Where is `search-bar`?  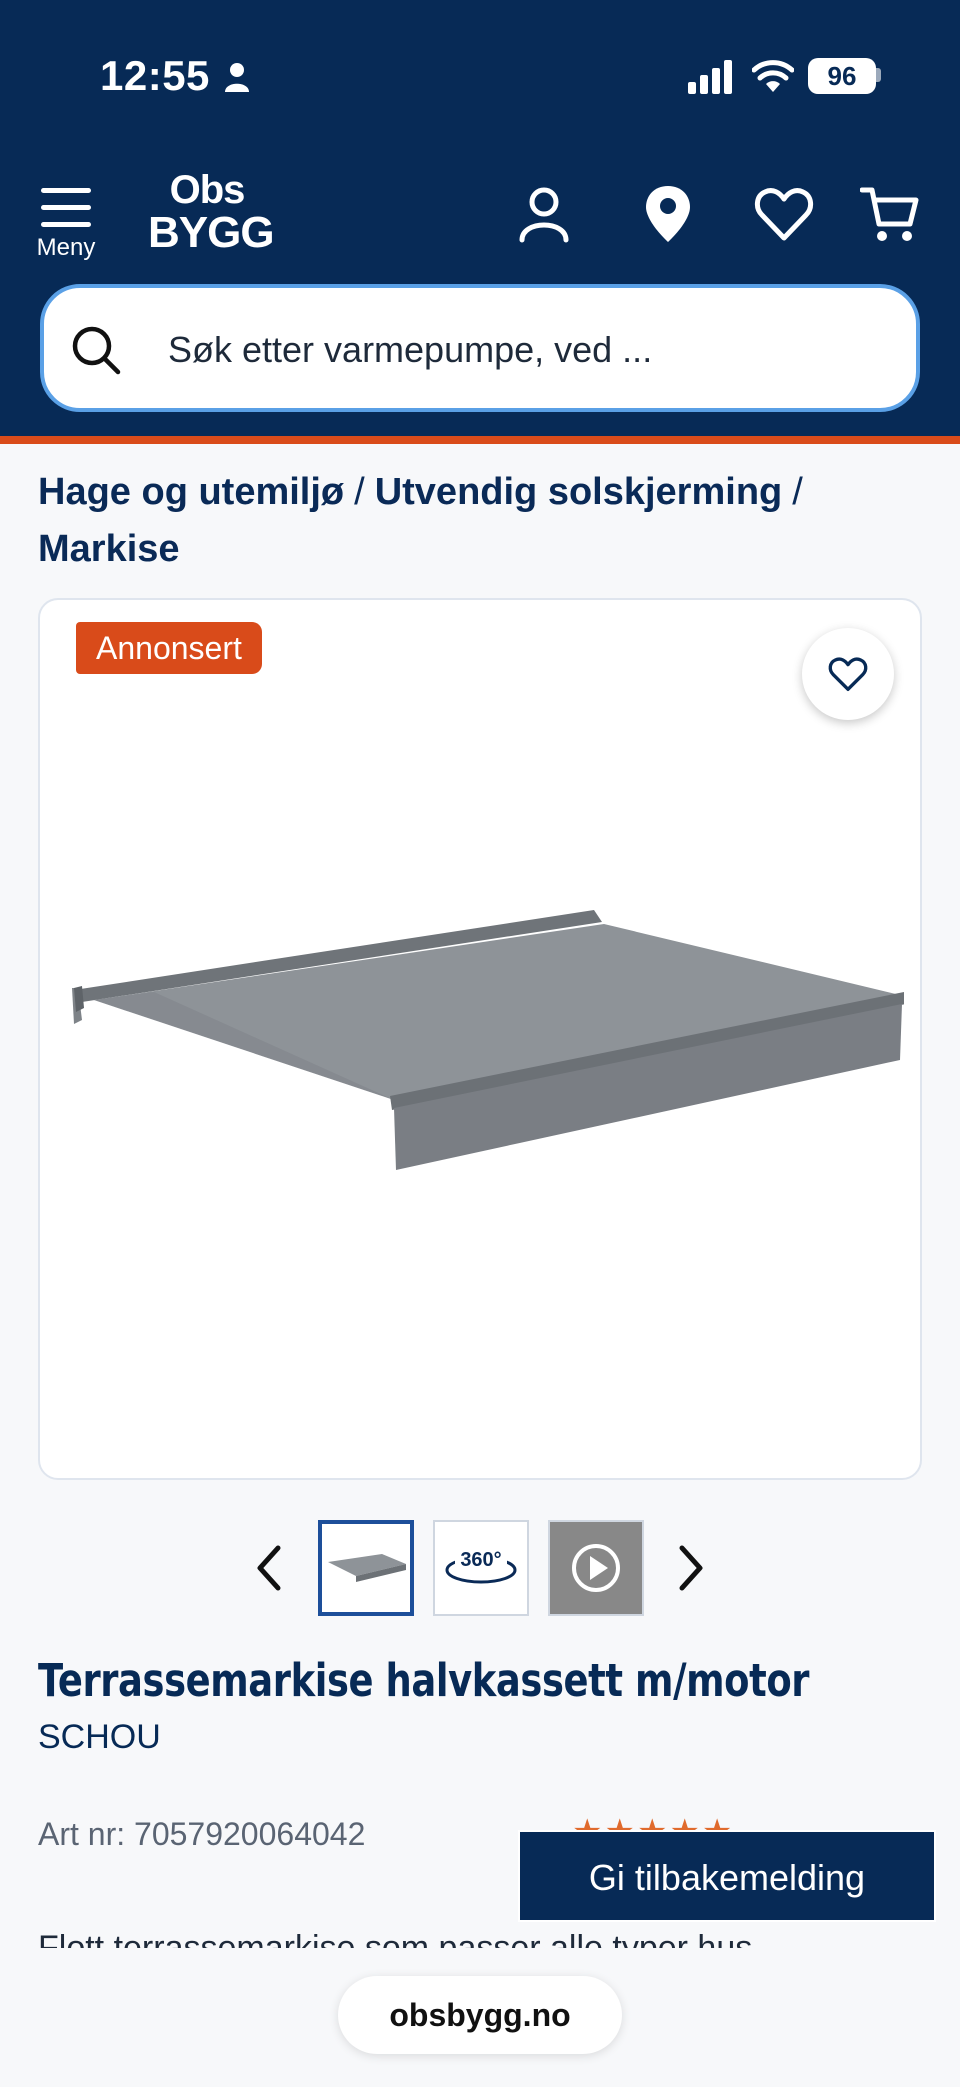
search-bar is located at coordinates (480, 348).